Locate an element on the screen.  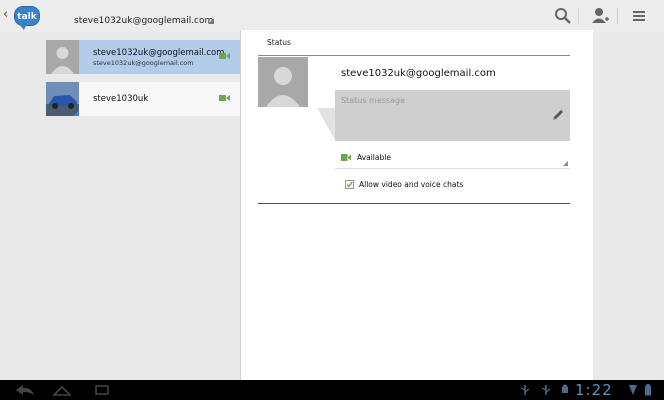
availability-label: Available is located at coordinates (374, 157).